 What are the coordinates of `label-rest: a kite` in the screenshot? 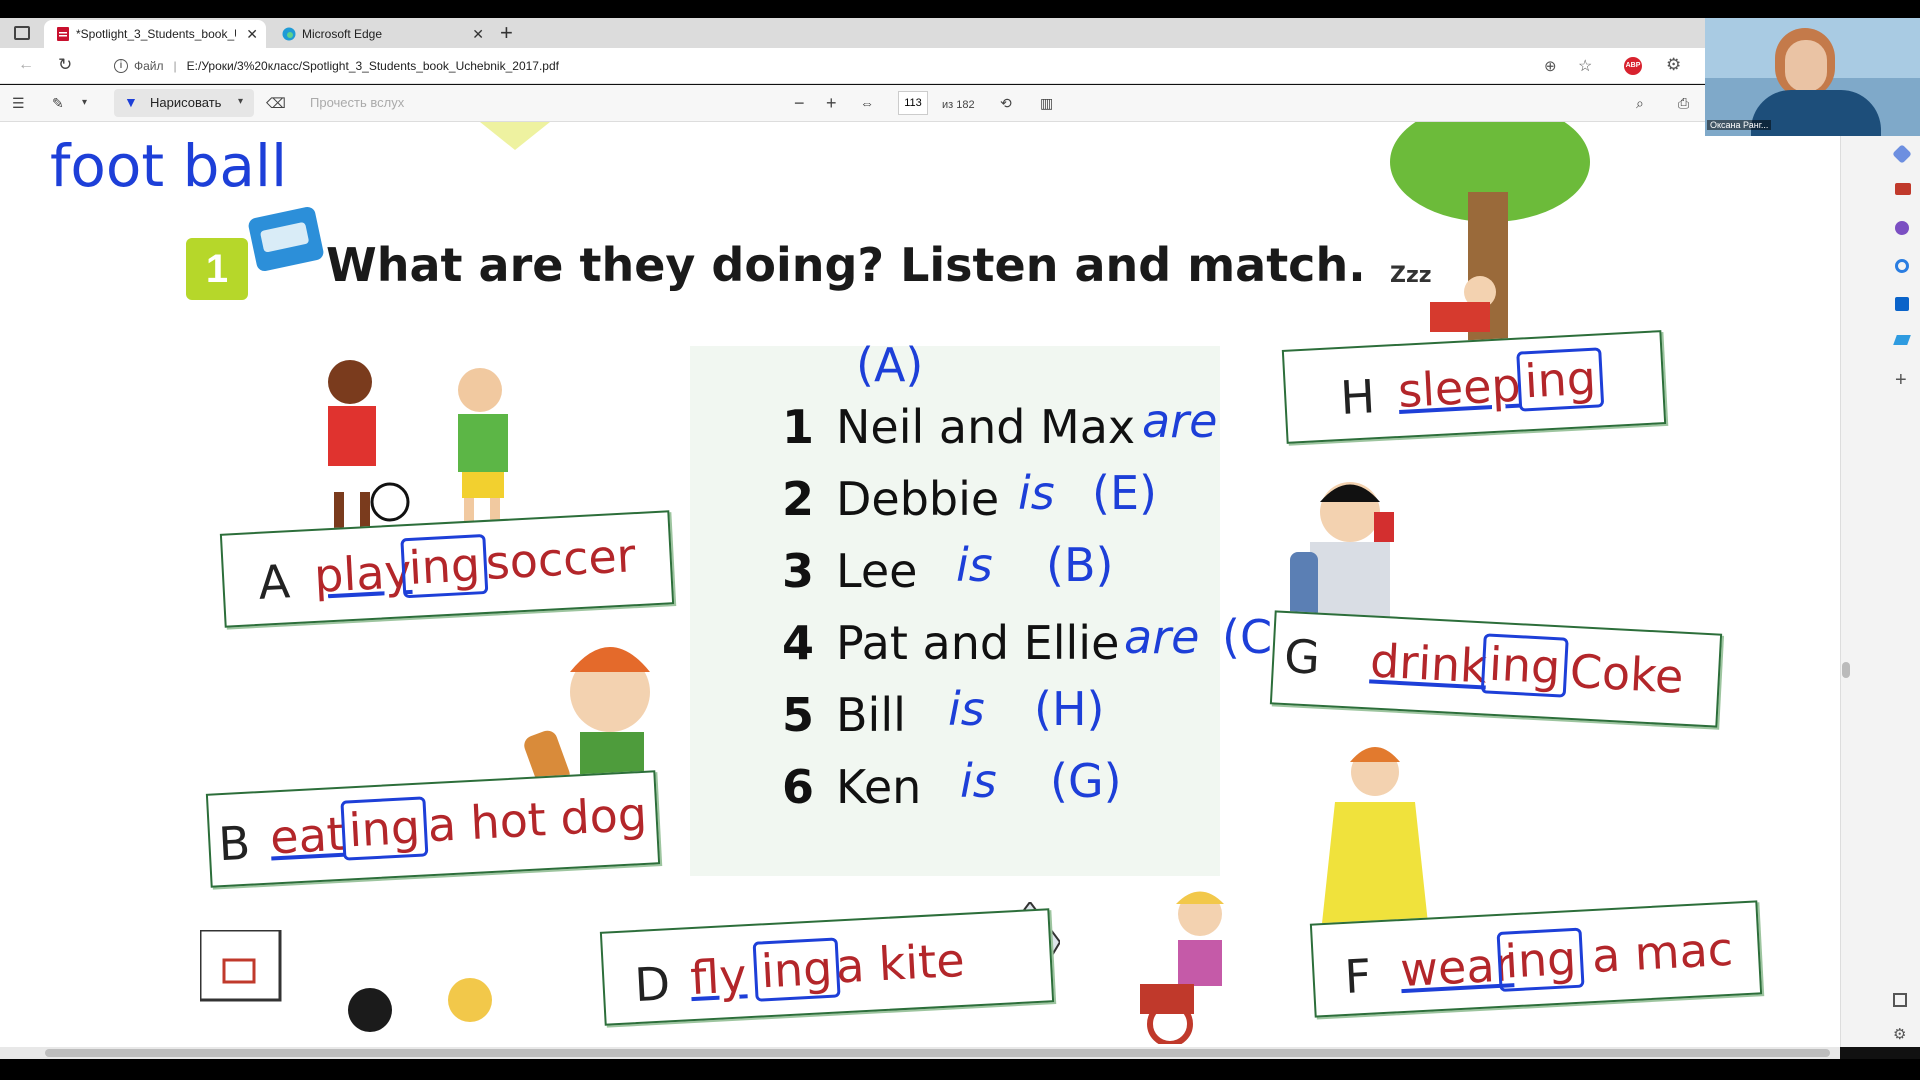 It's located at (900, 963).